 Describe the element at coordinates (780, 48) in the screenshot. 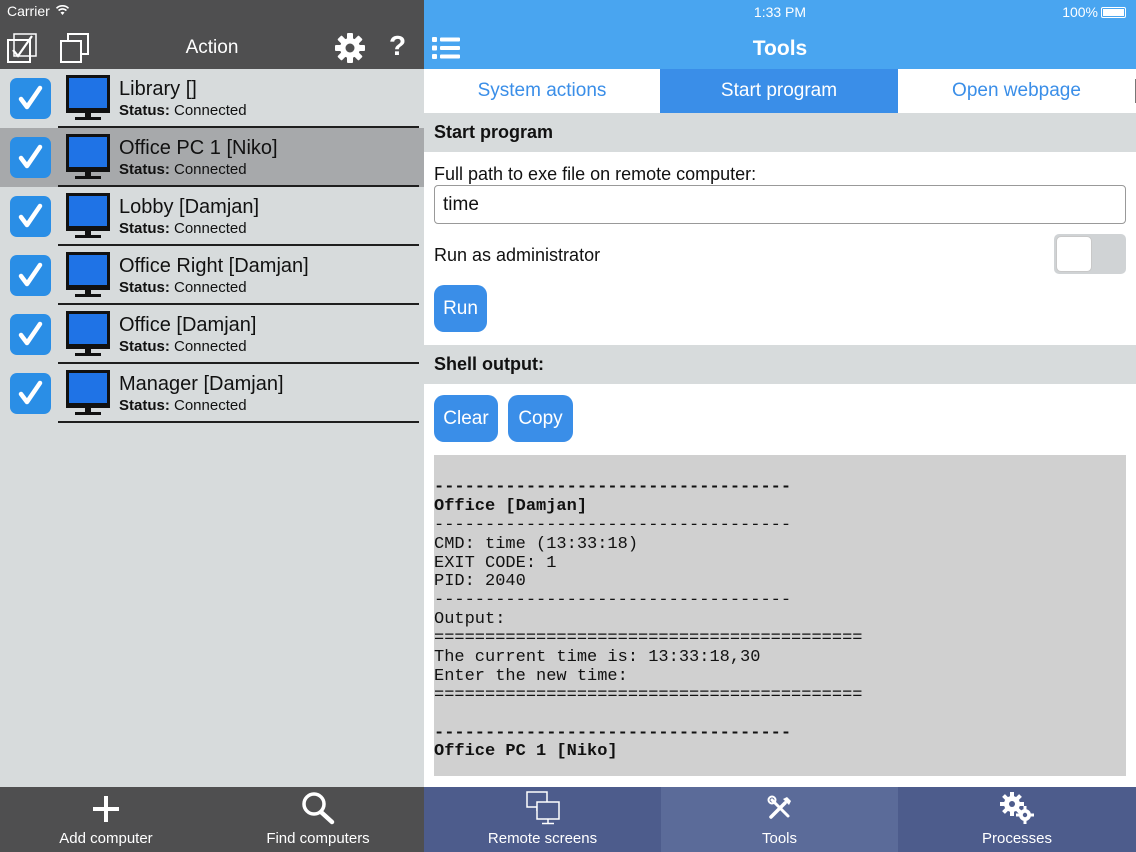

I see `right-header-title: Tools` at that location.